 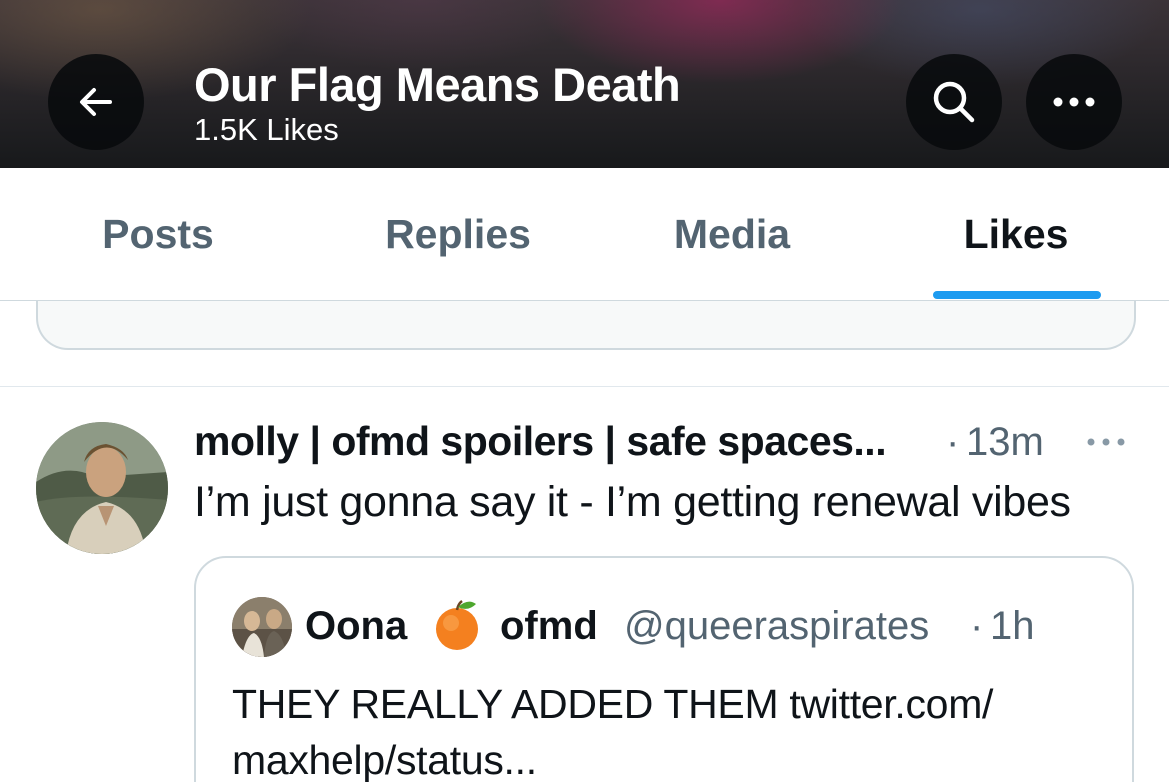 I want to click on tweet-more-button, so click(x=1106, y=442).